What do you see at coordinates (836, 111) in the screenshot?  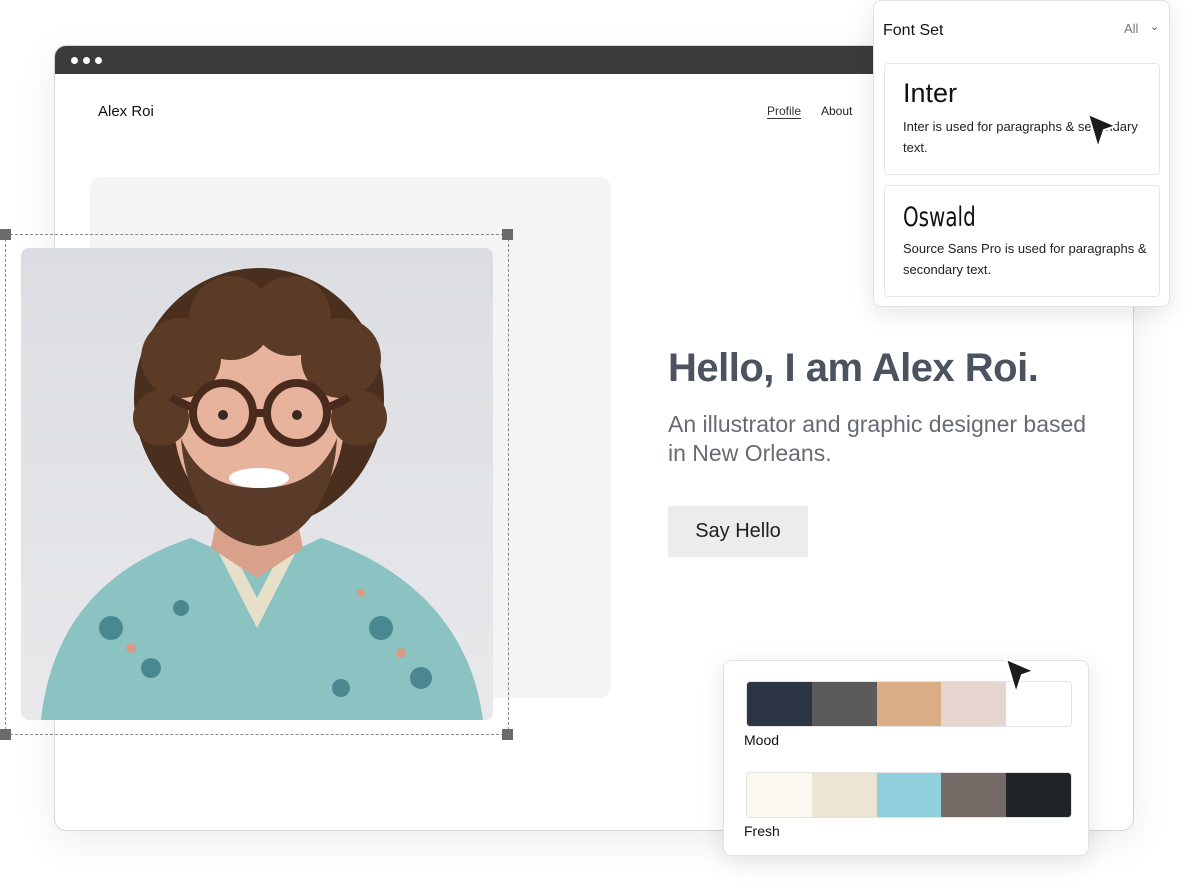 I see `nav-about-link: About` at bounding box center [836, 111].